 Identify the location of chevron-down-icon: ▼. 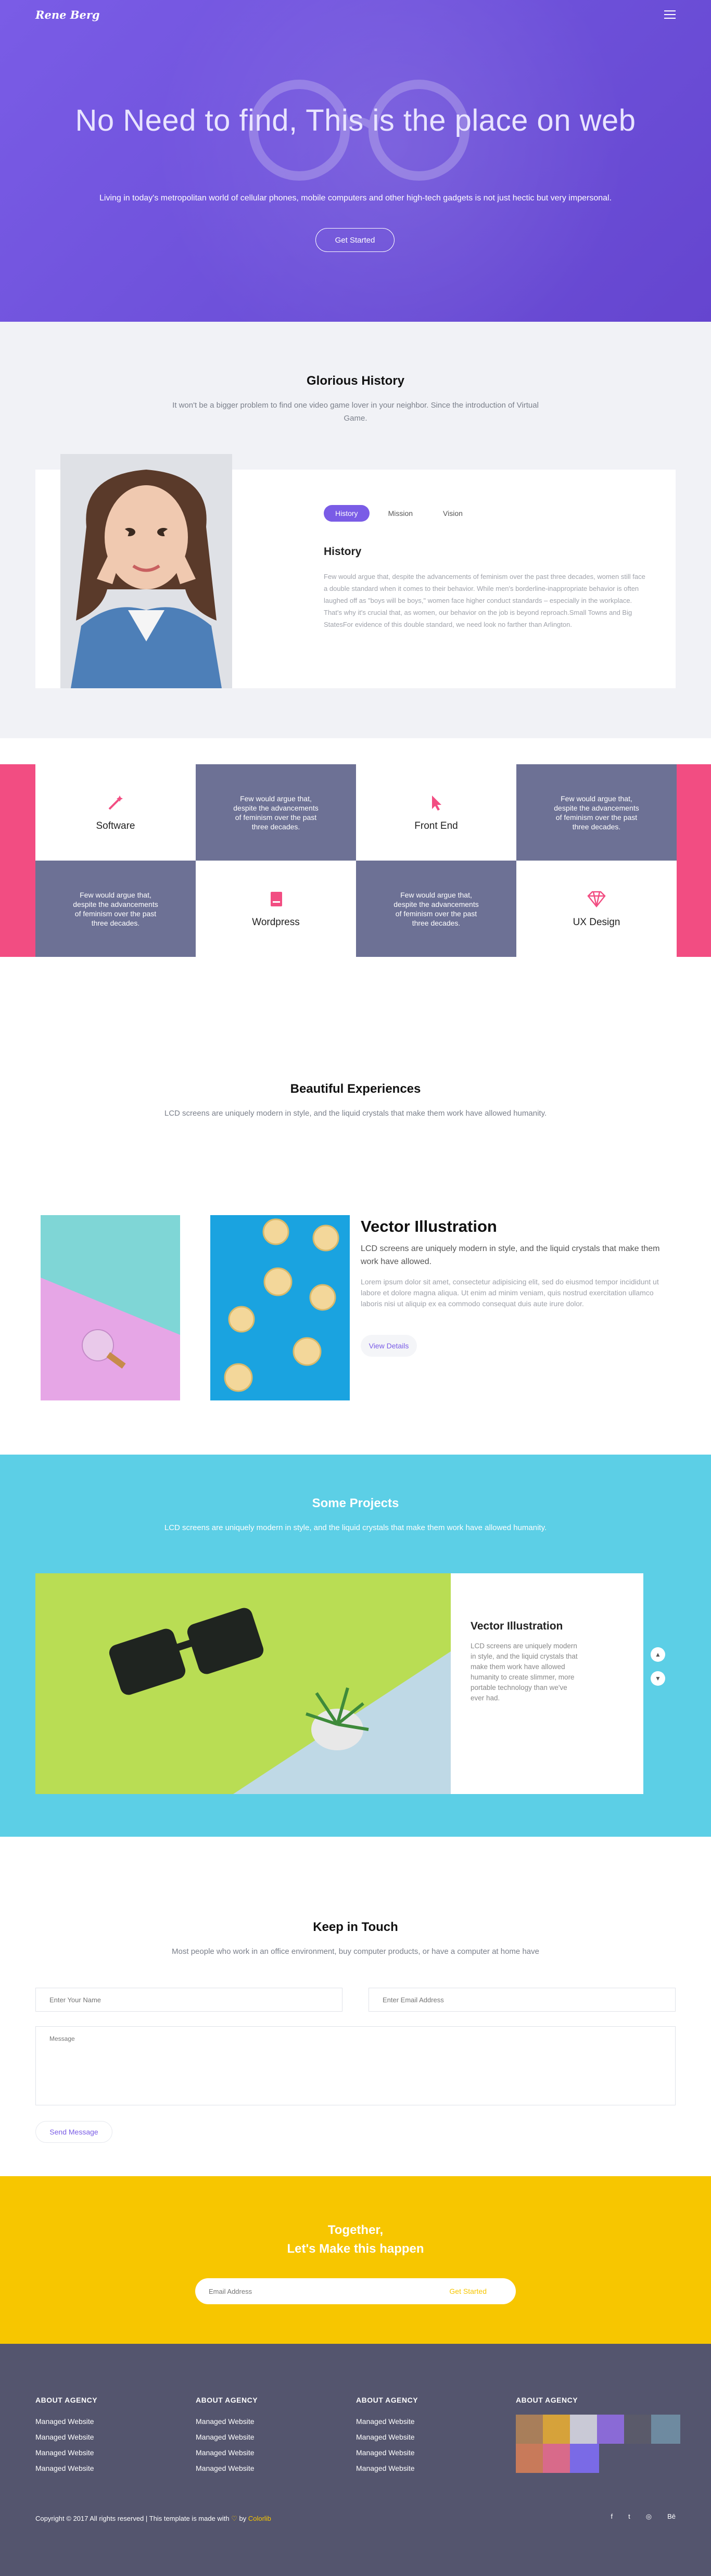
(658, 1678).